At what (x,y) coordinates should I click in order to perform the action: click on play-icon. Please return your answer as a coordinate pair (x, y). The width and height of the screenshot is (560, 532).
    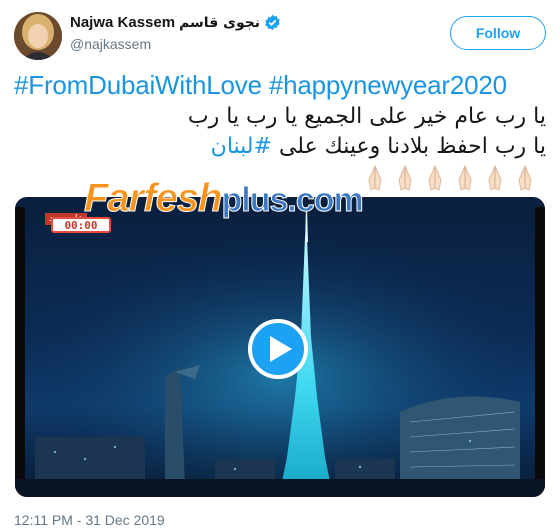
    Looking at the image, I should click on (281, 349).